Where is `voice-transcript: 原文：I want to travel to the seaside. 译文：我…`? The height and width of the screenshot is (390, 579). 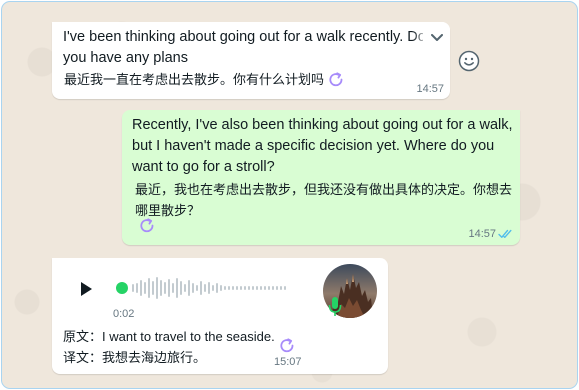
voice-transcript: 原文：I want to travel to the seaside. 译文：我… is located at coordinates (169, 347).